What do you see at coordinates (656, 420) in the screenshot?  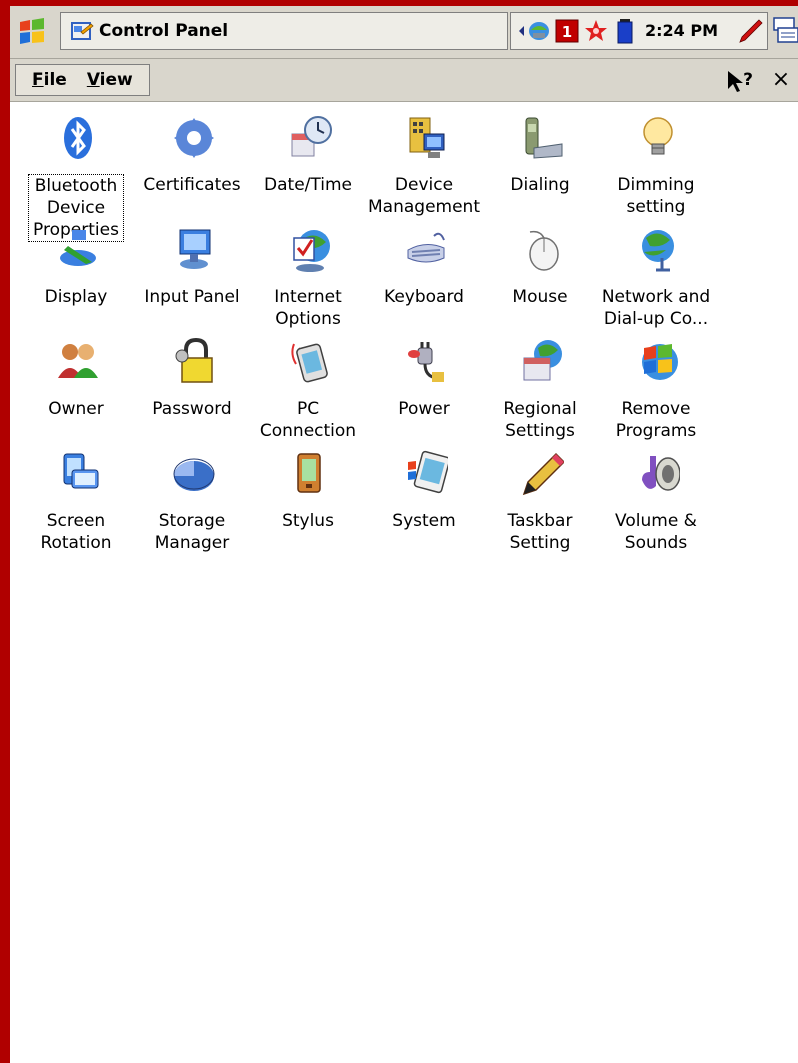 I see `control-panel-item-label: Remove Programs` at bounding box center [656, 420].